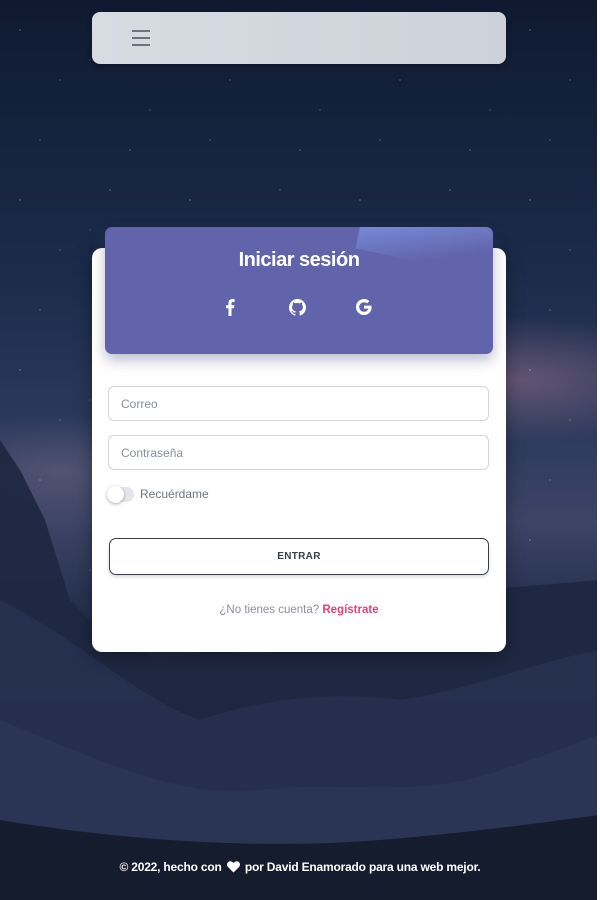  Describe the element at coordinates (299, 38) in the screenshot. I see `top-navbar` at that location.